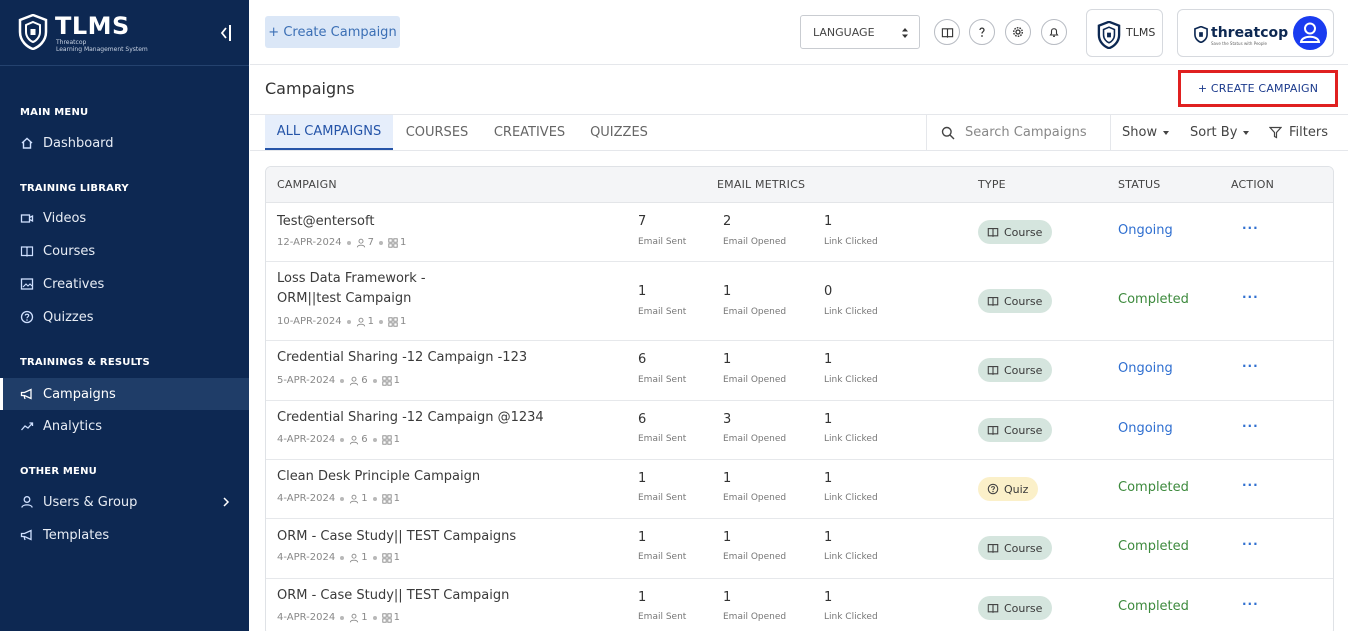  What do you see at coordinates (993, 609) in the screenshot?
I see `book-icon` at bounding box center [993, 609].